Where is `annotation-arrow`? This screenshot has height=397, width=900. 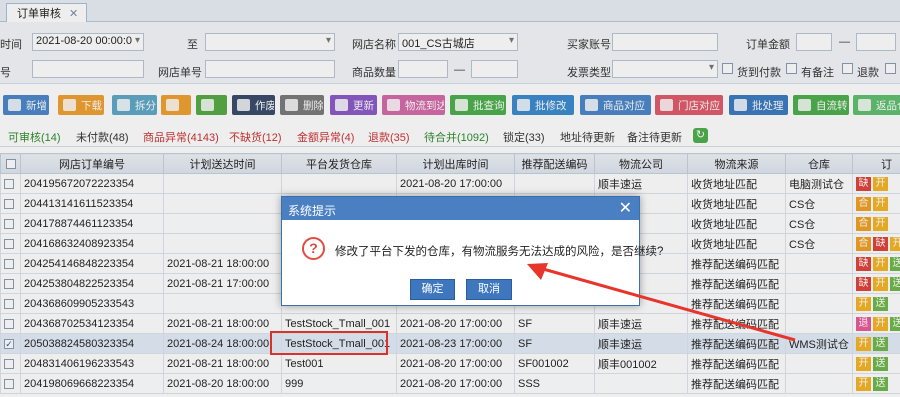
annotation-arrow is located at coordinates (661, 302).